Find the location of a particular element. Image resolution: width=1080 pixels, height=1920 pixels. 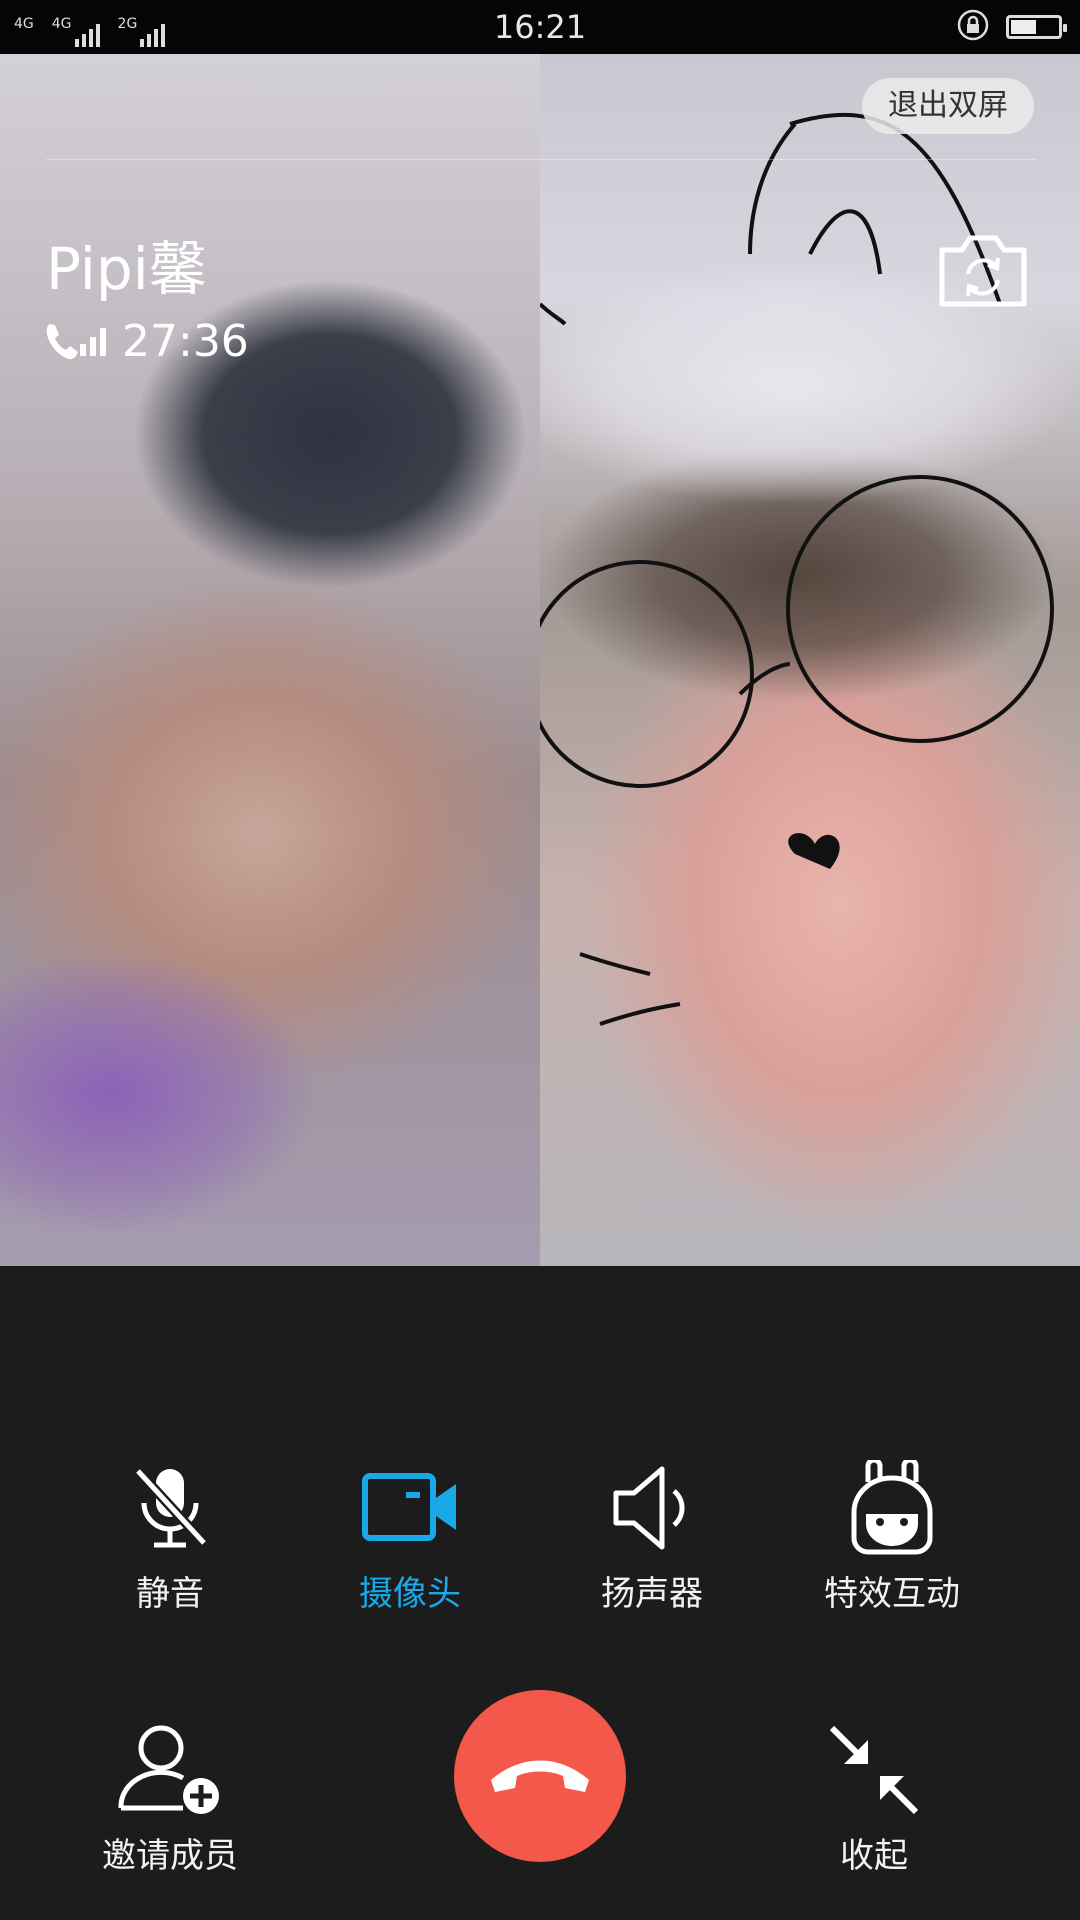

exit-dual-screen-button: 退出双屏 is located at coordinates (948, 106).